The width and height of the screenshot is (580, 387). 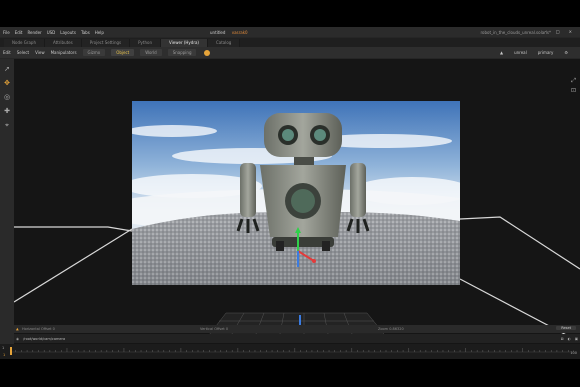 What do you see at coordinates (51, 32) in the screenshot?
I see `menu-usd: USD` at bounding box center [51, 32].